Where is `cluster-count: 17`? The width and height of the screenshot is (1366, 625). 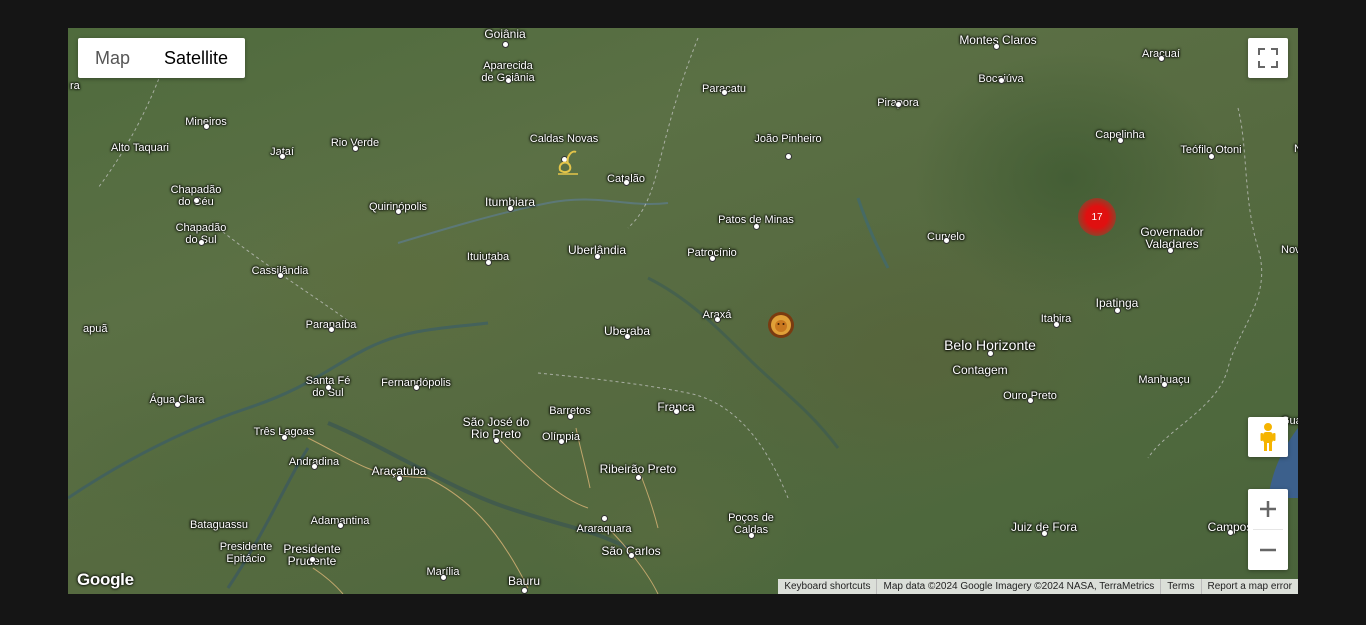 cluster-count: 17 is located at coordinates (1097, 217).